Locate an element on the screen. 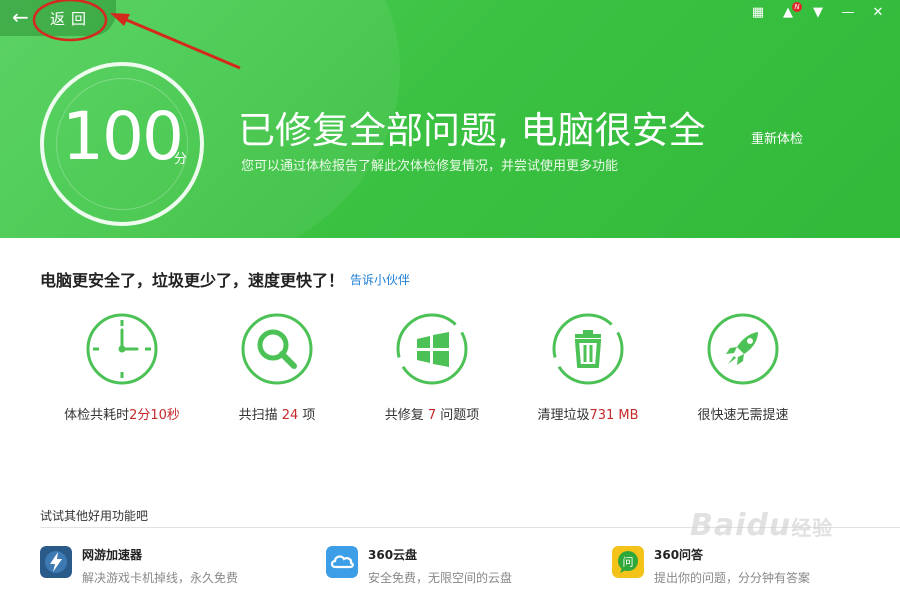 Image resolution: width=900 pixels, height=600 pixels. stat-speed: 很快速无需提速 is located at coordinates (743, 367).